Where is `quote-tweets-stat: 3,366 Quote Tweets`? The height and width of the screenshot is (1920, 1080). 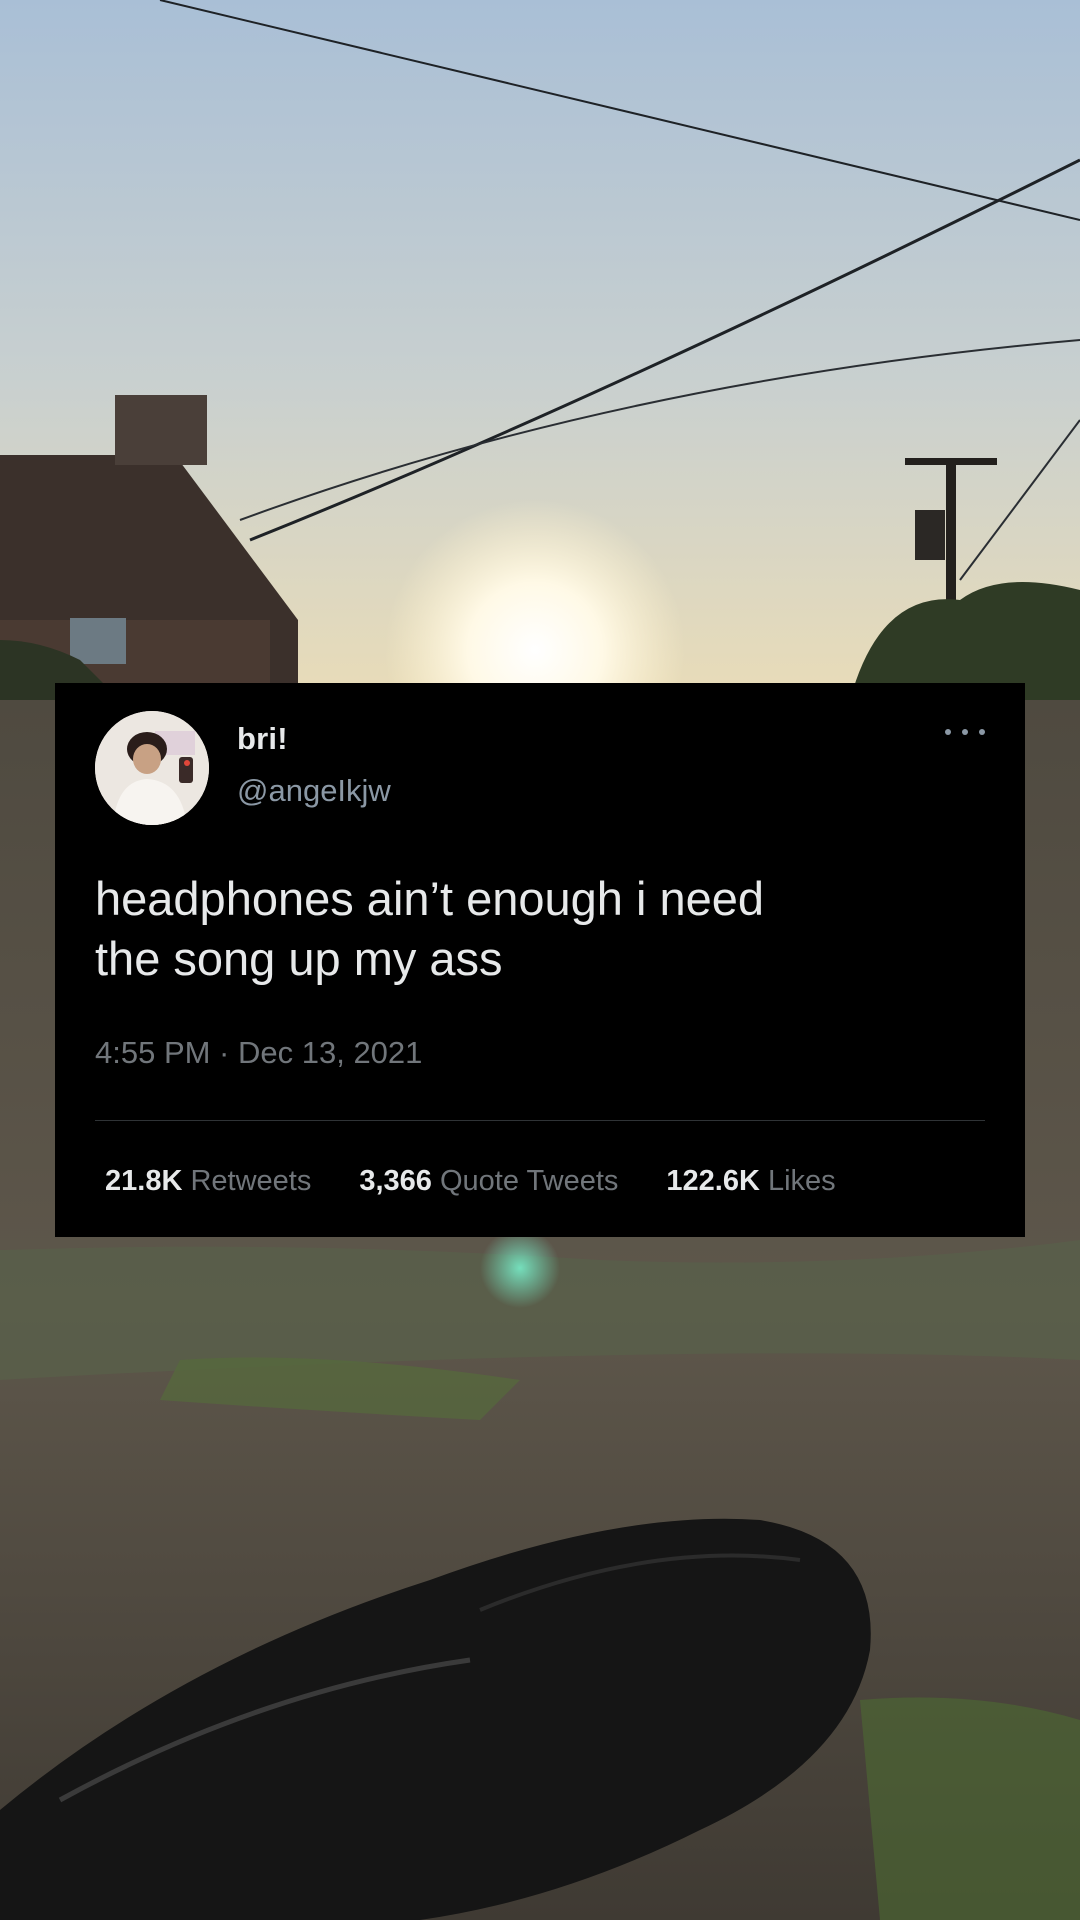
quote-tweets-stat: 3,366 Quote Tweets is located at coordinates (488, 1181).